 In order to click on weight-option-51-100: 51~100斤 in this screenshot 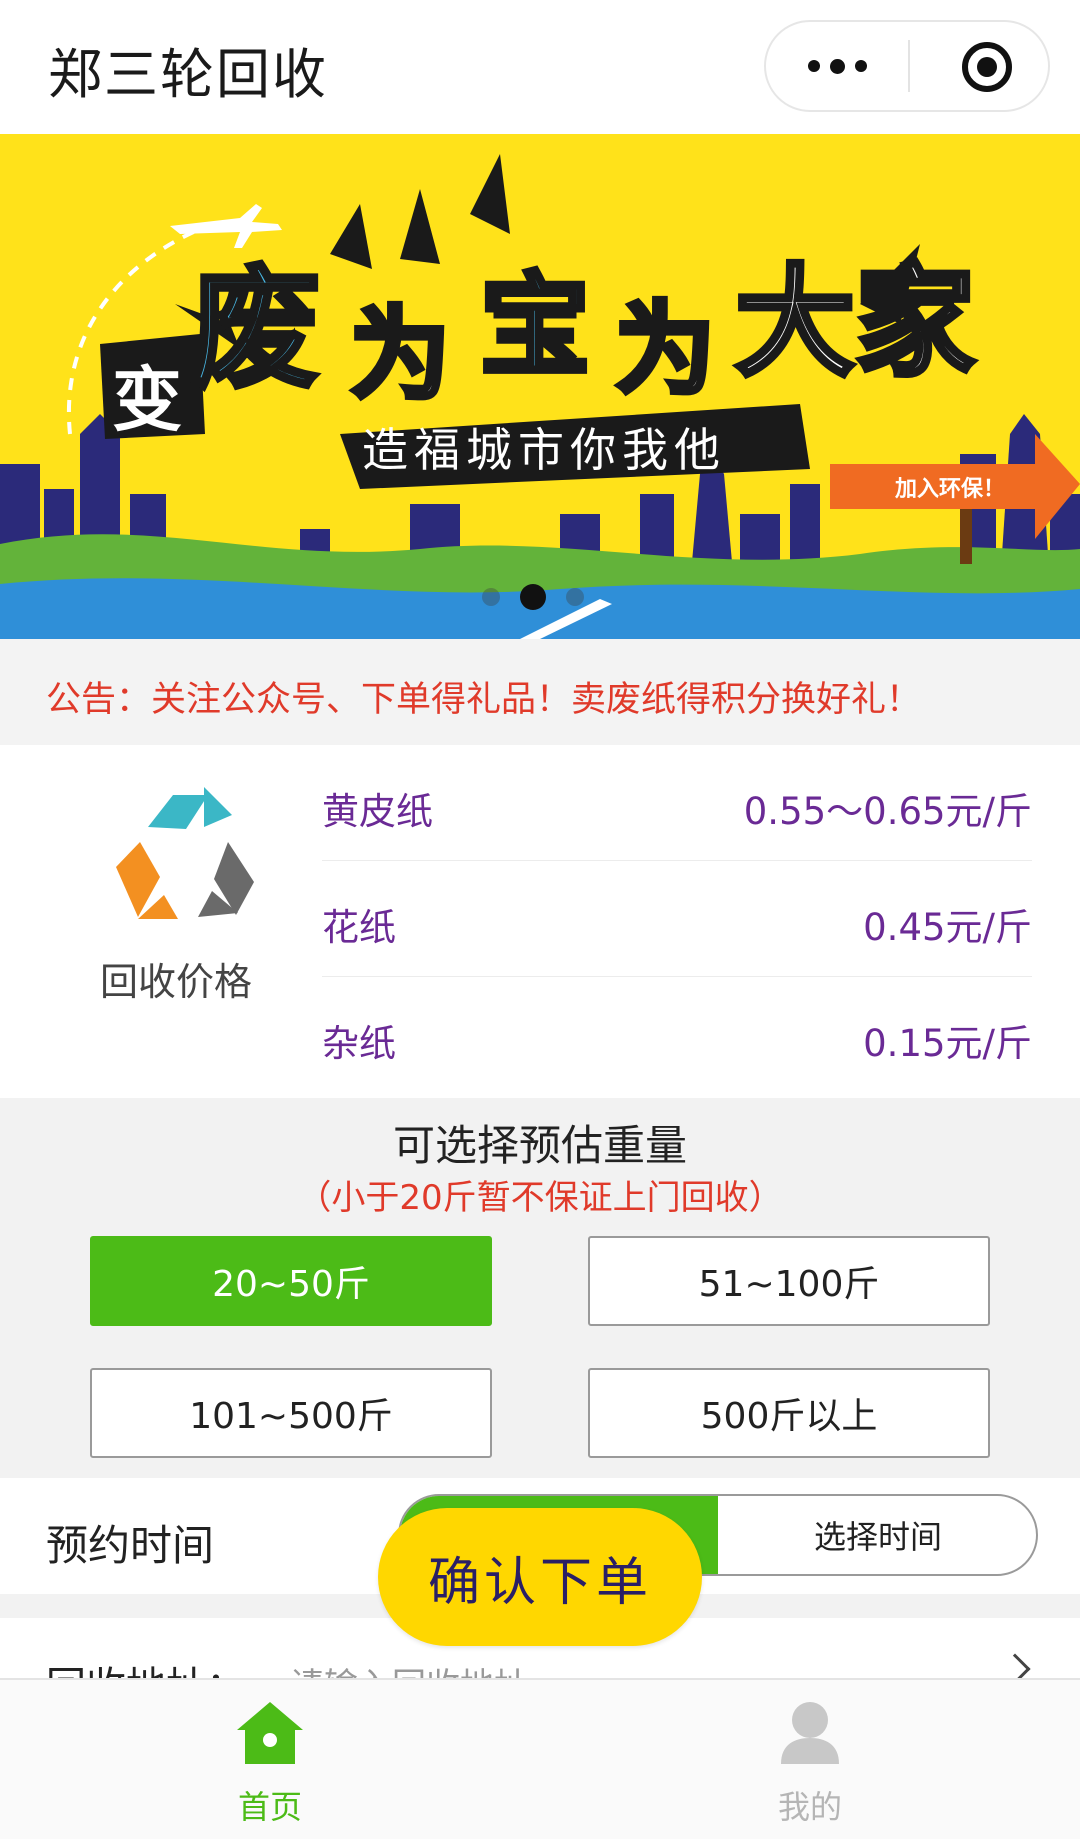, I will do `click(789, 1281)`.